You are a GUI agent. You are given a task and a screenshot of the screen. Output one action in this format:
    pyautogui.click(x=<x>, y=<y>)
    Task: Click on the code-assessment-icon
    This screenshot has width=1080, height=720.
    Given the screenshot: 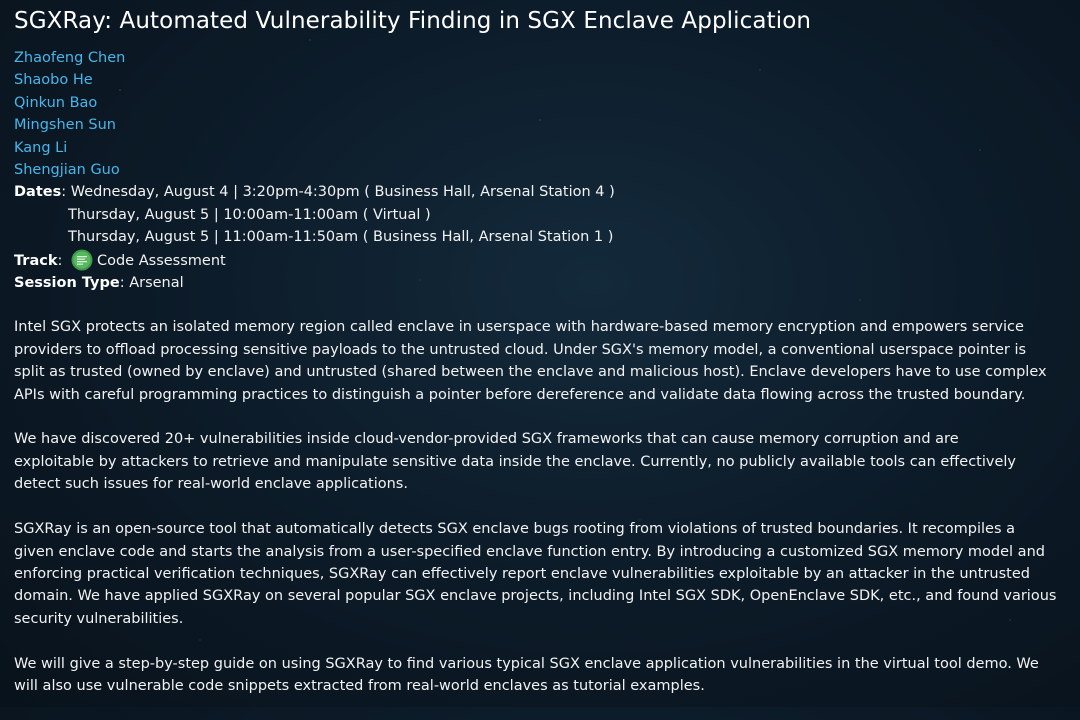 What is the action you would take?
    pyautogui.click(x=82, y=260)
    